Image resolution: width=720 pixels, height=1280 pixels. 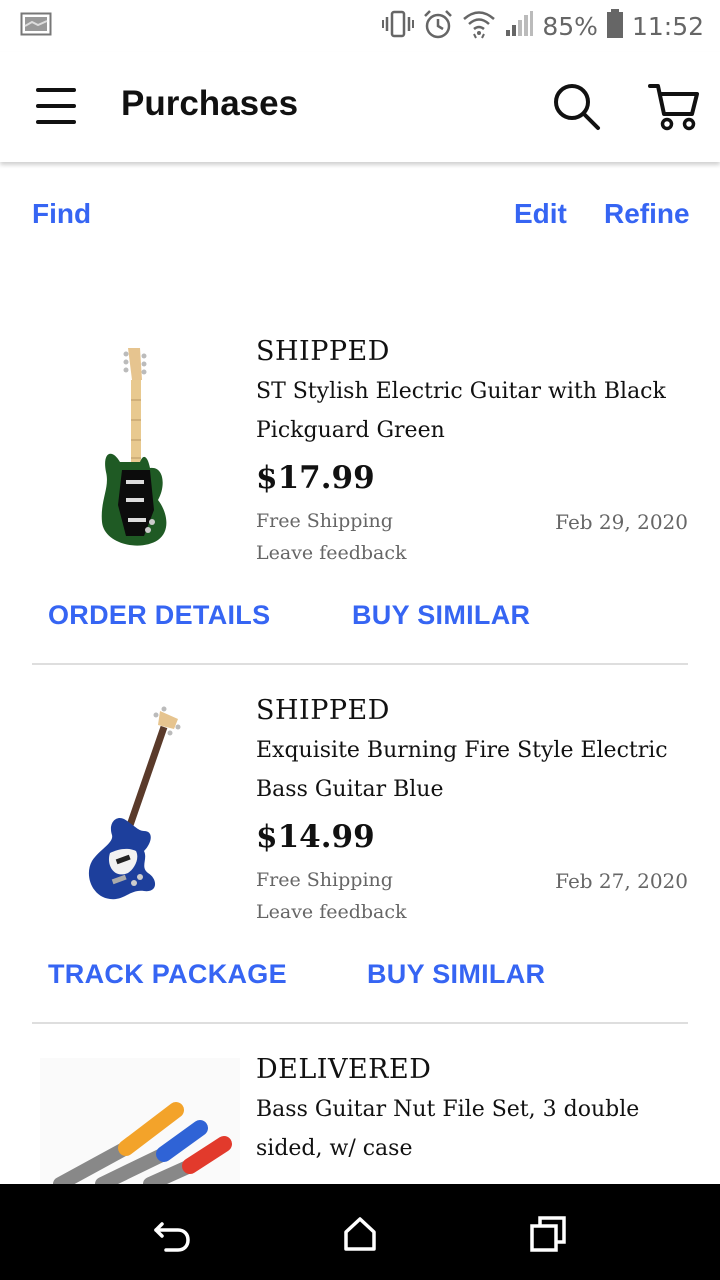 What do you see at coordinates (167, 974) in the screenshot?
I see `track-package-button: TRACK PACKAGE` at bounding box center [167, 974].